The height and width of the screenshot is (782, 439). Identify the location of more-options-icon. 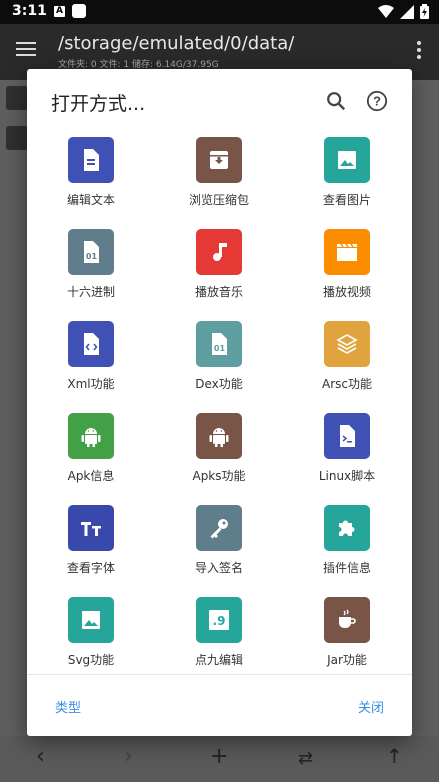
(419, 51).